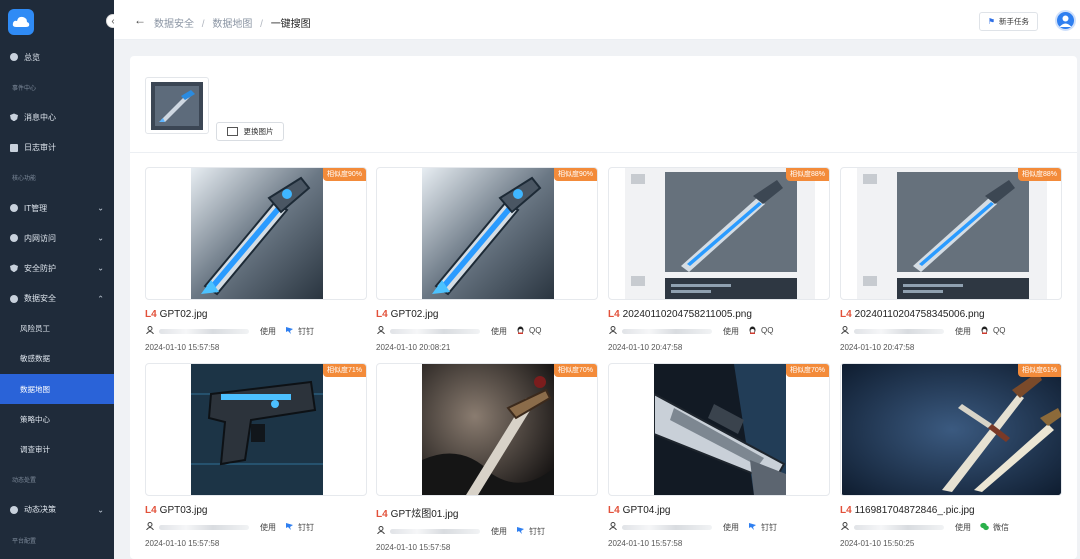 The image size is (1080, 559). Describe the element at coordinates (719, 510) in the screenshot. I see `result-filename: L4 GPT04.jpg` at that location.